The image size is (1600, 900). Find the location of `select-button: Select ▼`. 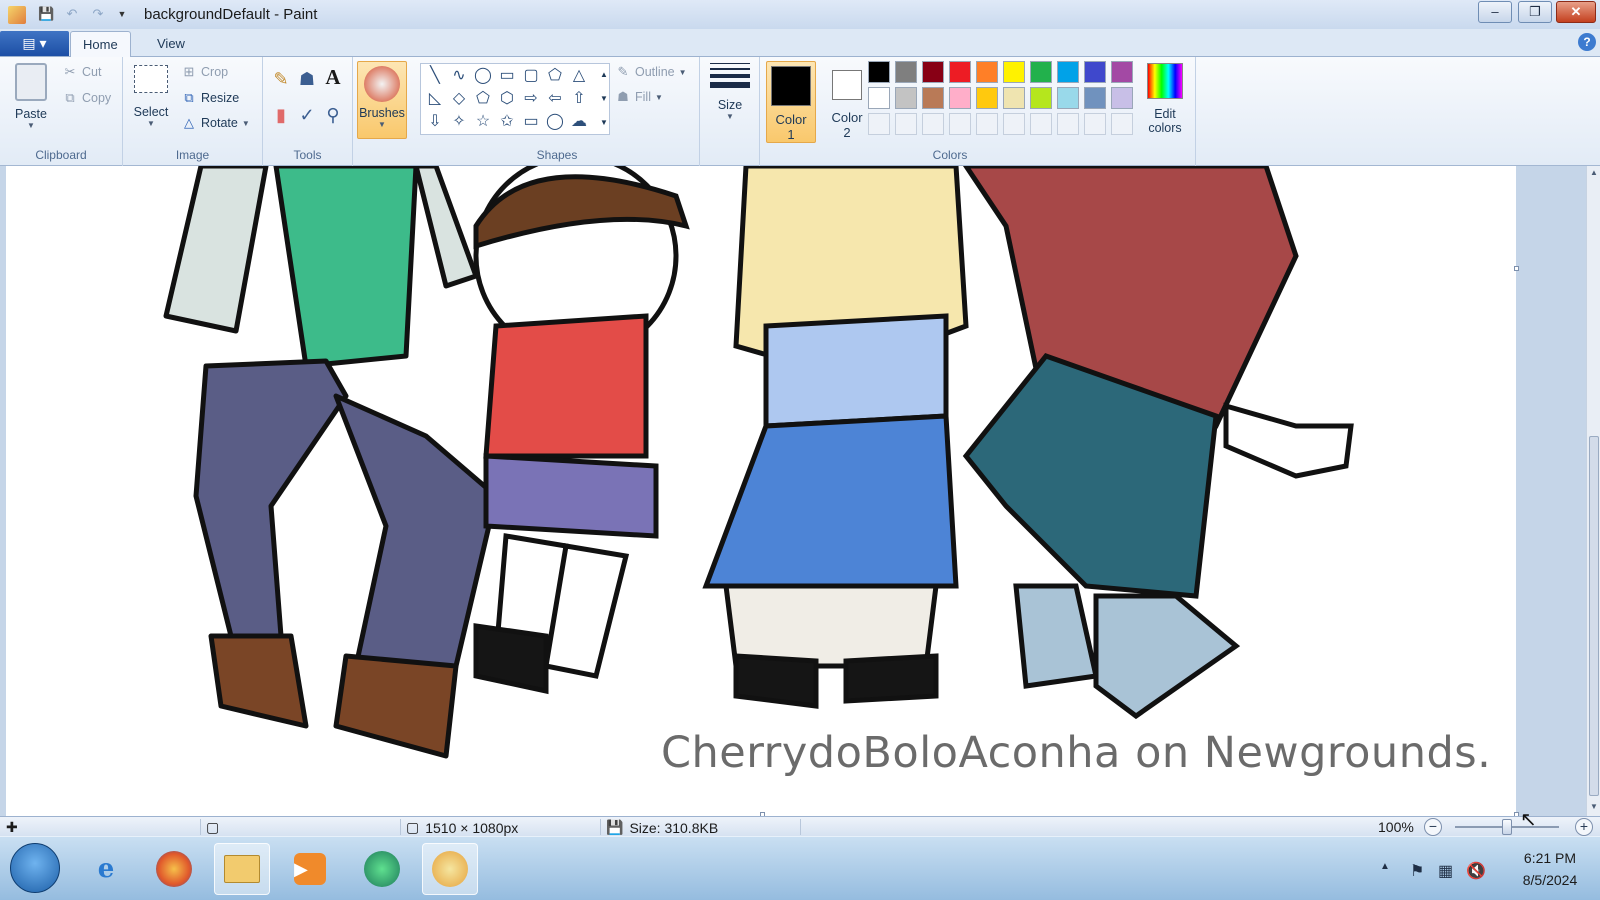

select-button: Select ▼ is located at coordinates (151, 96).